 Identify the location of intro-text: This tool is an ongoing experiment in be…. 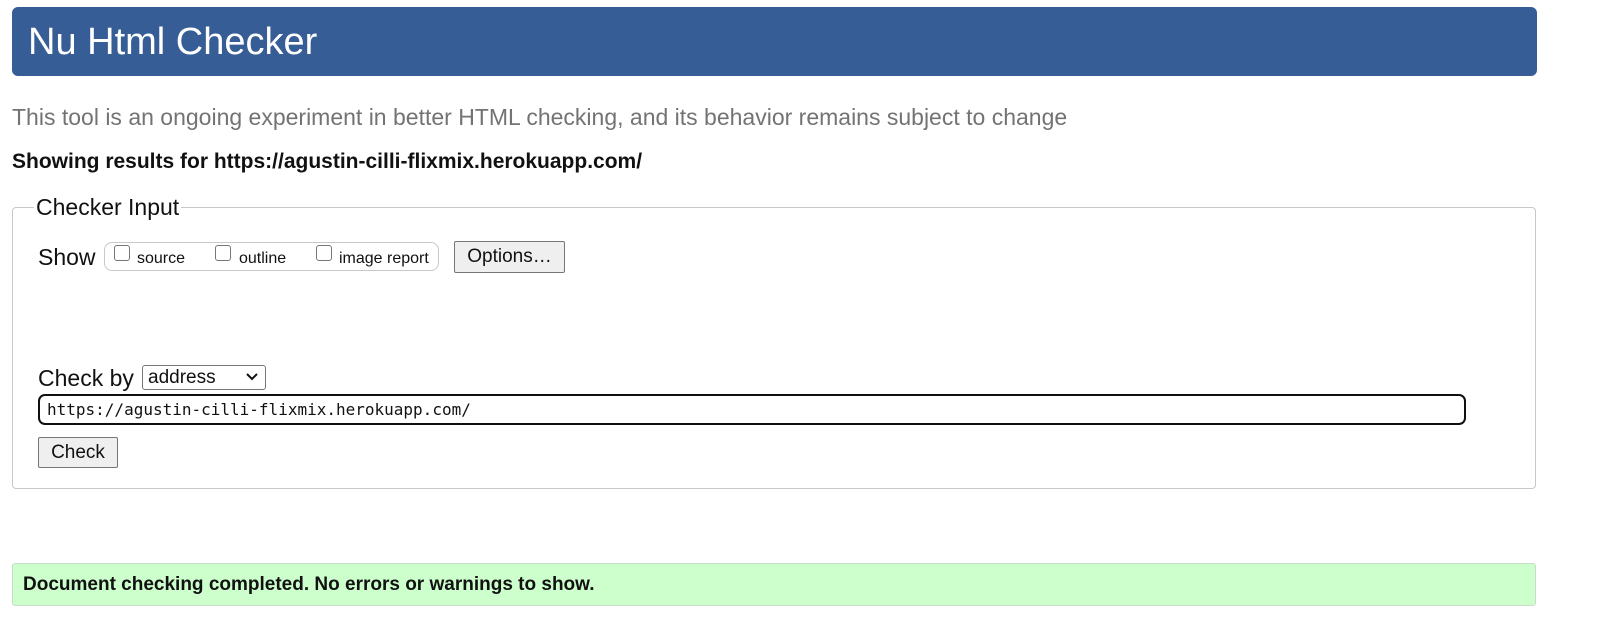
(540, 117).